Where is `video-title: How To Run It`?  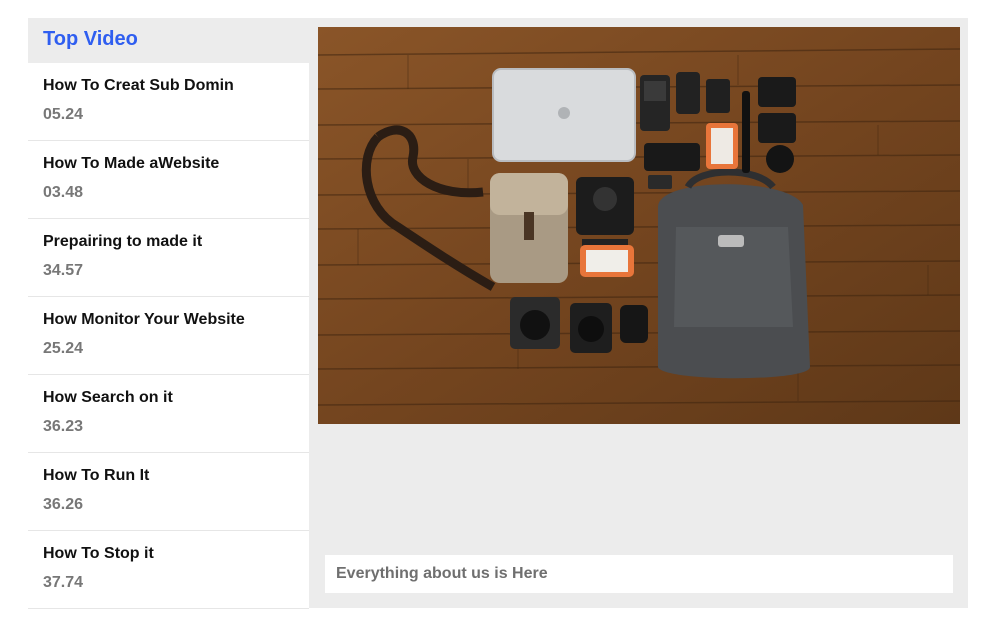
video-title: How To Run It is located at coordinates (96, 476).